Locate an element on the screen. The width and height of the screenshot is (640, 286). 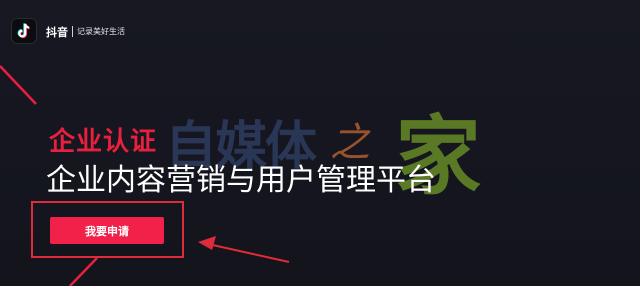
annotation-arrow-shaft is located at coordinates (248, 253).